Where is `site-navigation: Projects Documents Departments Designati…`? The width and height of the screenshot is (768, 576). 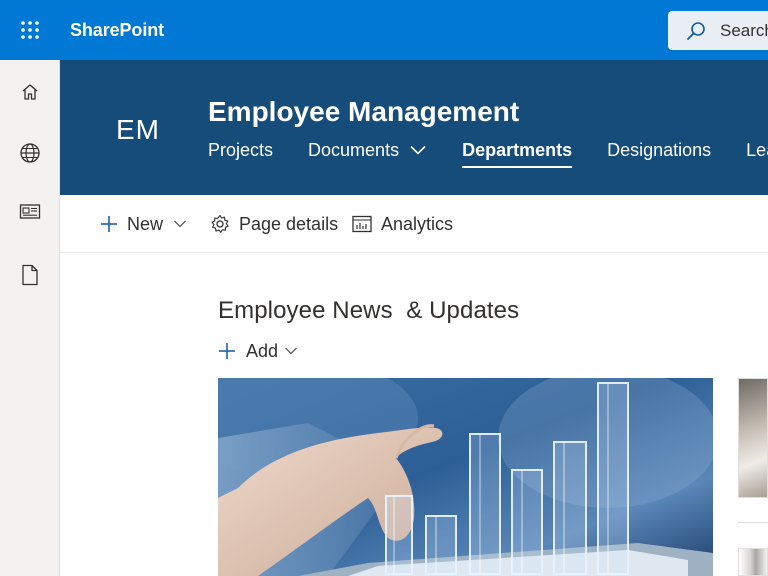
site-navigation: Projects Documents Departments Designati… is located at coordinates (488, 155).